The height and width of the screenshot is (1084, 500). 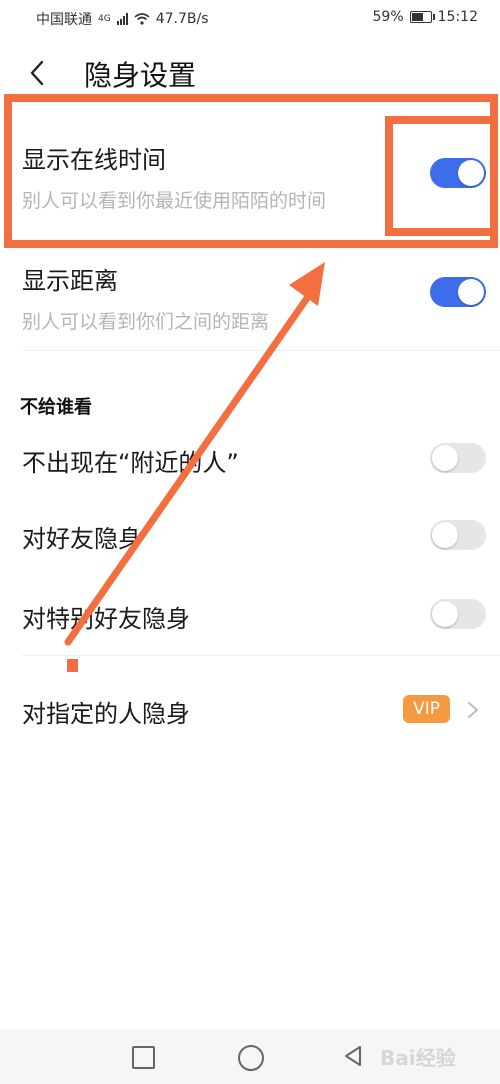 What do you see at coordinates (250, 185) in the screenshot?
I see `setting-show-online-time: 显示在线时间 别人可以看到你最近使用陌陌的时间` at bounding box center [250, 185].